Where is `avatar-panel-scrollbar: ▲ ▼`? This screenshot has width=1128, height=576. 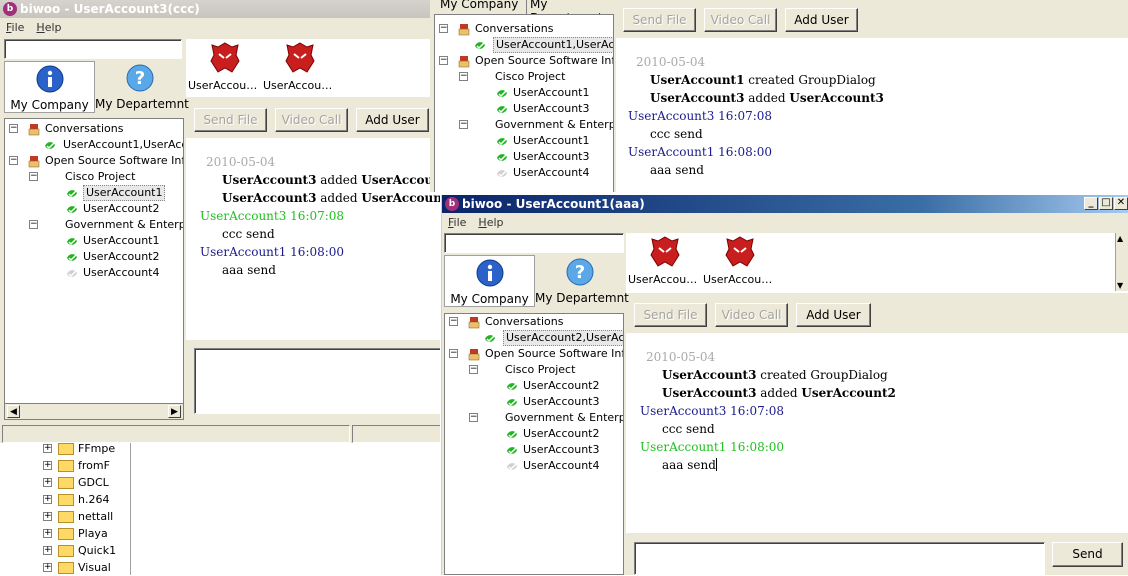
avatar-panel-scrollbar: ▲ ▼ is located at coordinates (1121, 262).